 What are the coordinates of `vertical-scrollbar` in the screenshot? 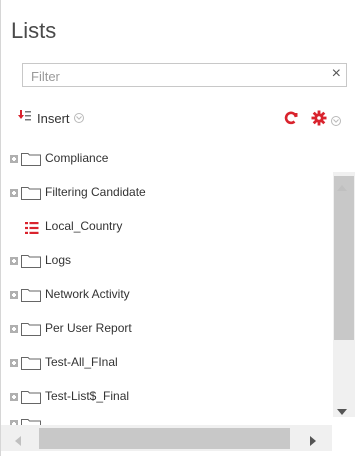 It's located at (344, 294).